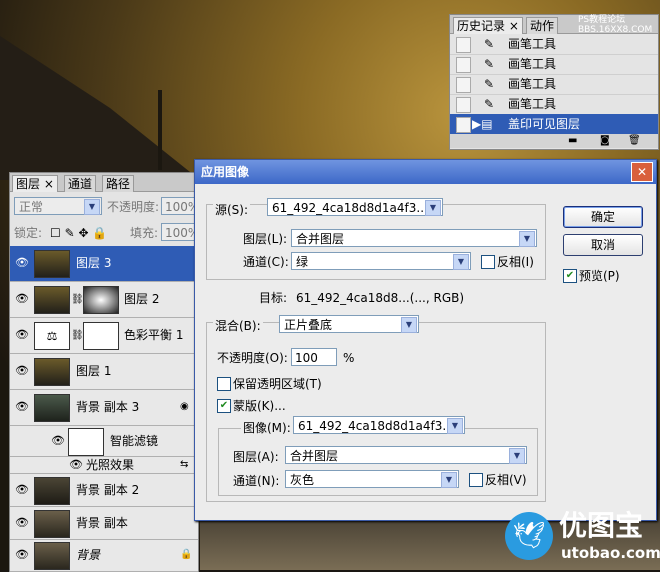 The width and height of the screenshot is (660, 572). I want to click on layer-fill-field: 100%, so click(180, 232).